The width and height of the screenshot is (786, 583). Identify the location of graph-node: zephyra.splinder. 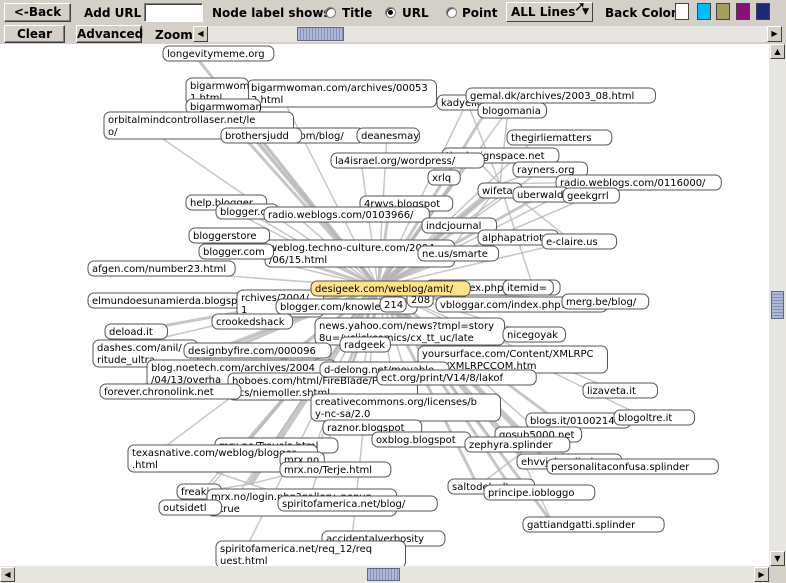
(517, 444).